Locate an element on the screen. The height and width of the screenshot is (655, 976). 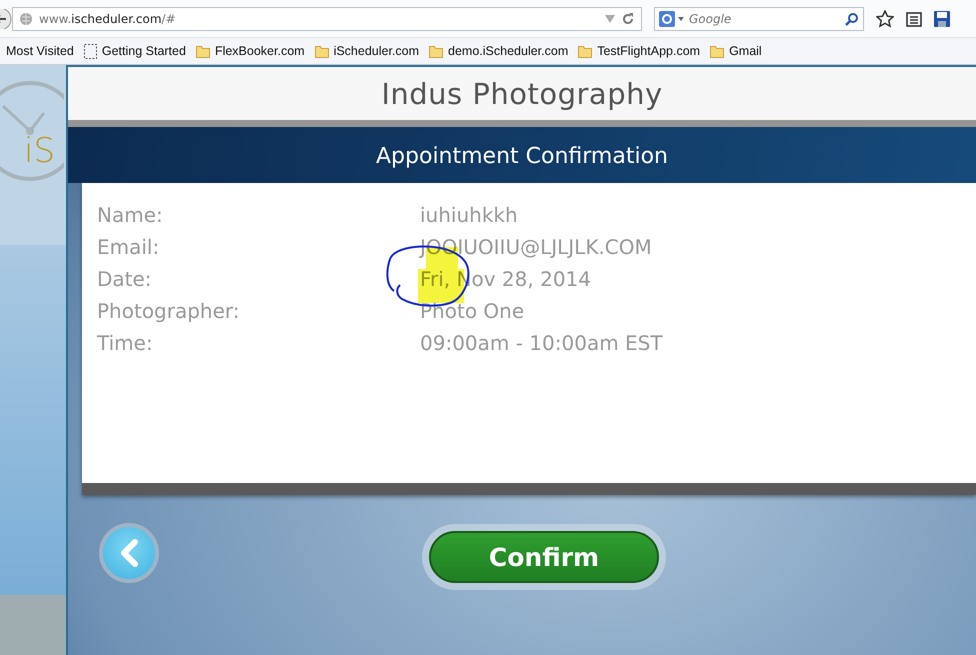
confirm-button: Confirm is located at coordinates (544, 557).